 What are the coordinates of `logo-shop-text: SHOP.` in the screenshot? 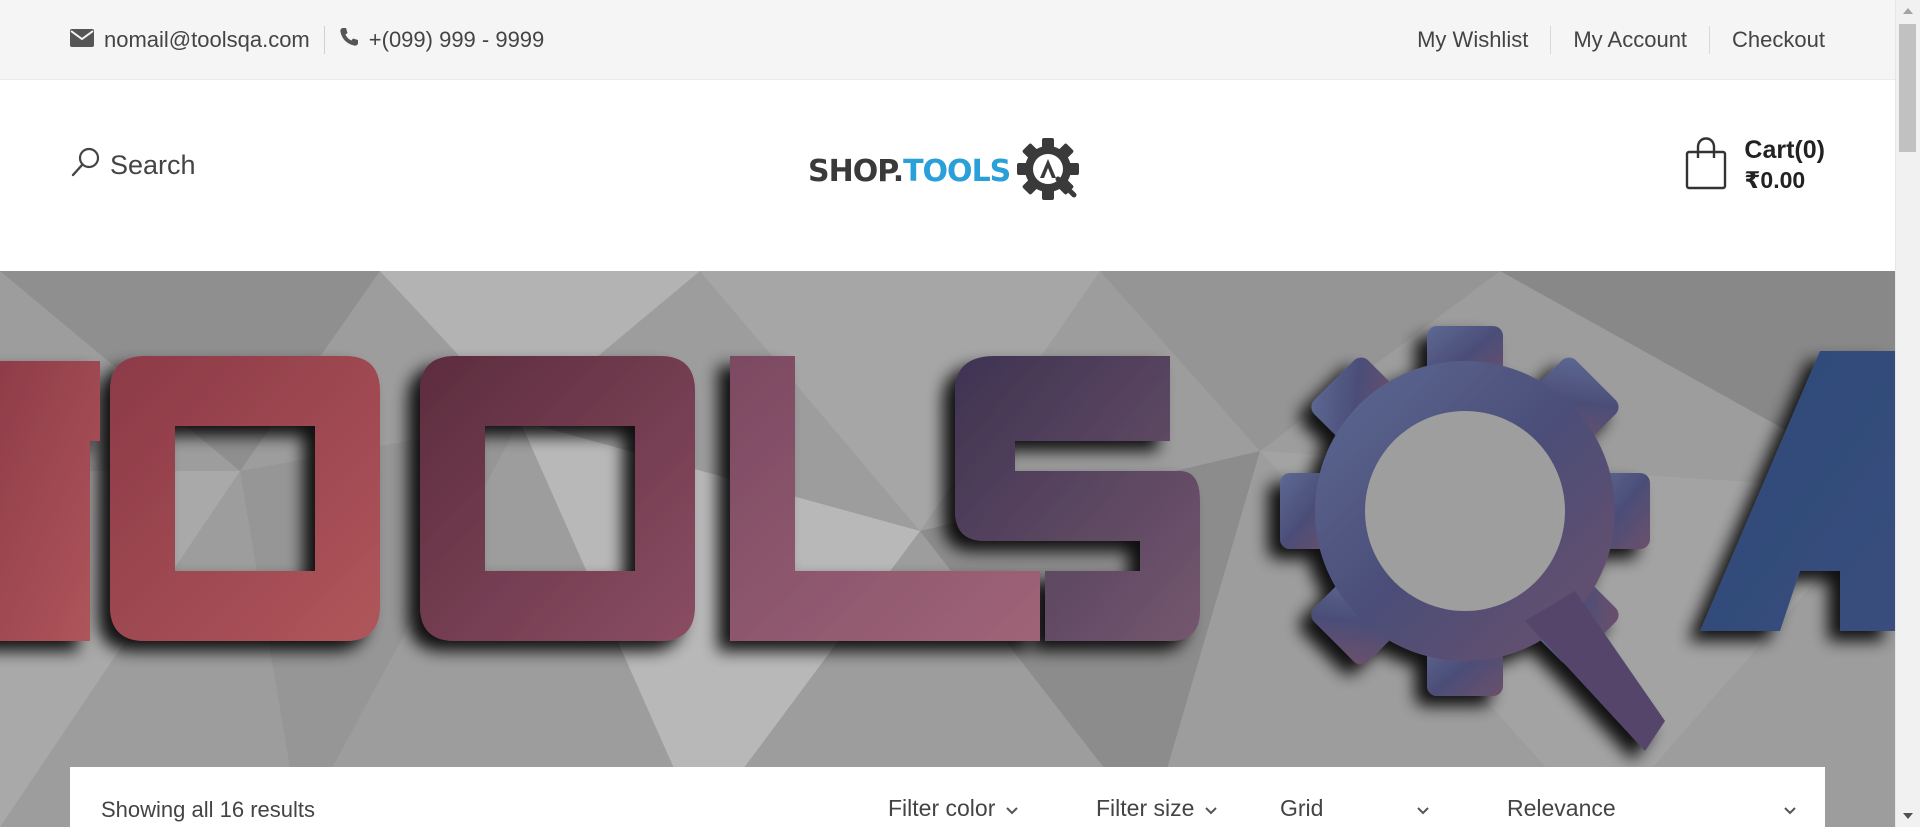 It's located at (856, 171).